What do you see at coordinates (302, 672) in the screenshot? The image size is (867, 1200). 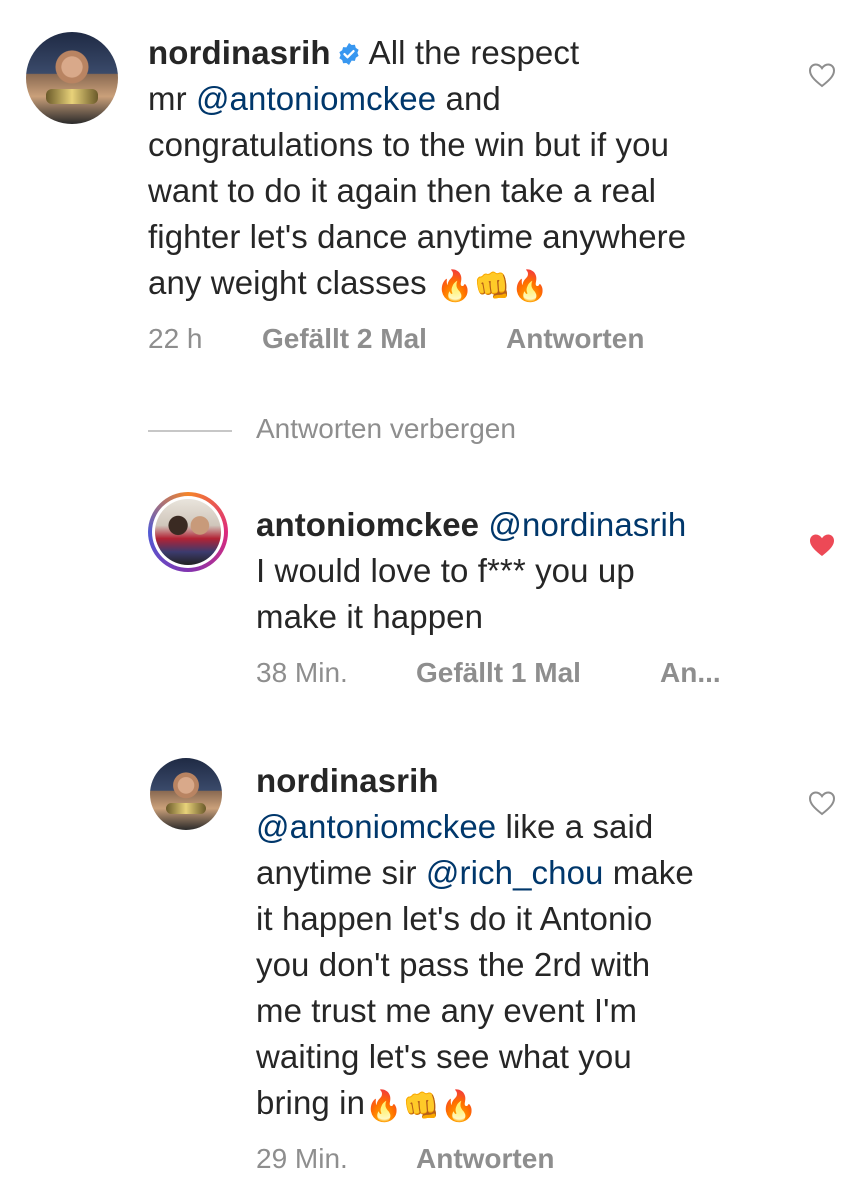 I see `comment-2-time: 38 Min.` at bounding box center [302, 672].